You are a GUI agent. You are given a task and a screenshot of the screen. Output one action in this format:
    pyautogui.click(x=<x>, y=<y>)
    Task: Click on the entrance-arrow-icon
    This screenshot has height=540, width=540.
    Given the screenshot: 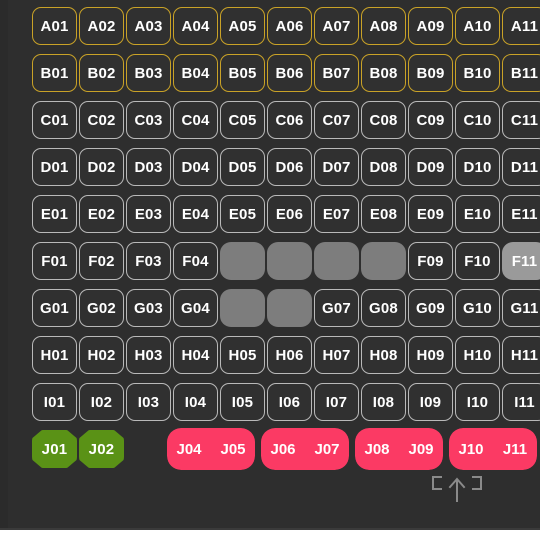 What is the action you would take?
    pyautogui.click(x=457, y=489)
    